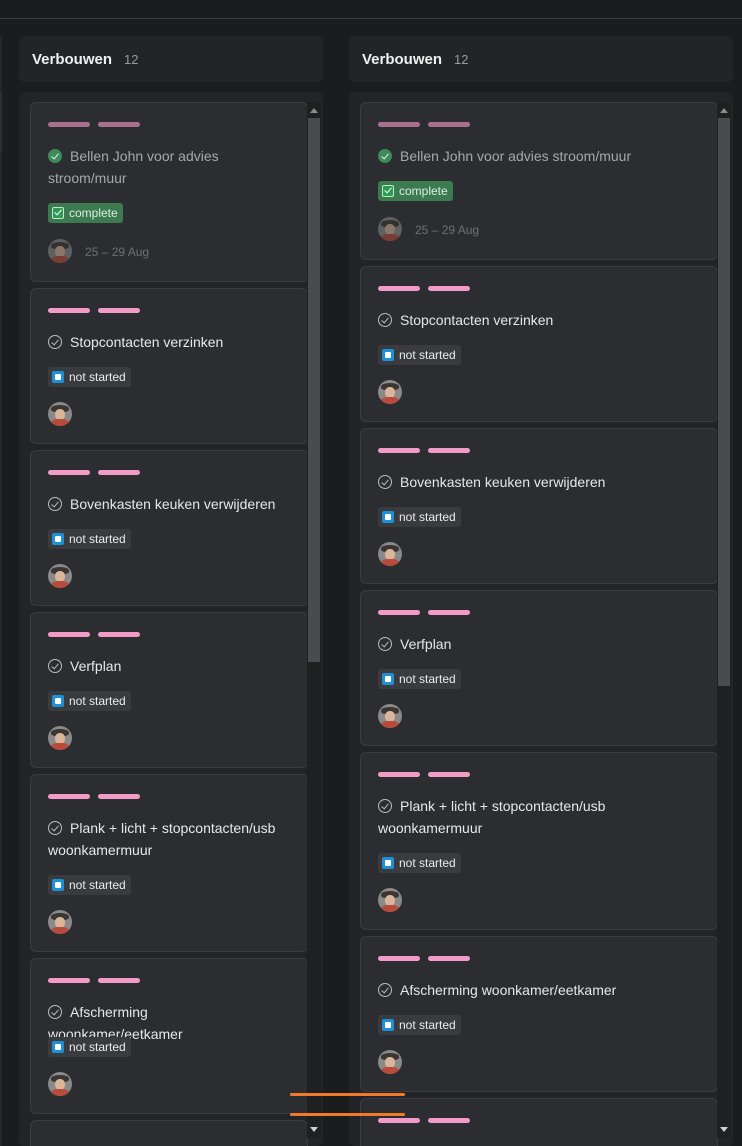 This screenshot has height=1146, width=742. What do you see at coordinates (72, 59) in the screenshot?
I see `column-title: Verbouwen` at bounding box center [72, 59].